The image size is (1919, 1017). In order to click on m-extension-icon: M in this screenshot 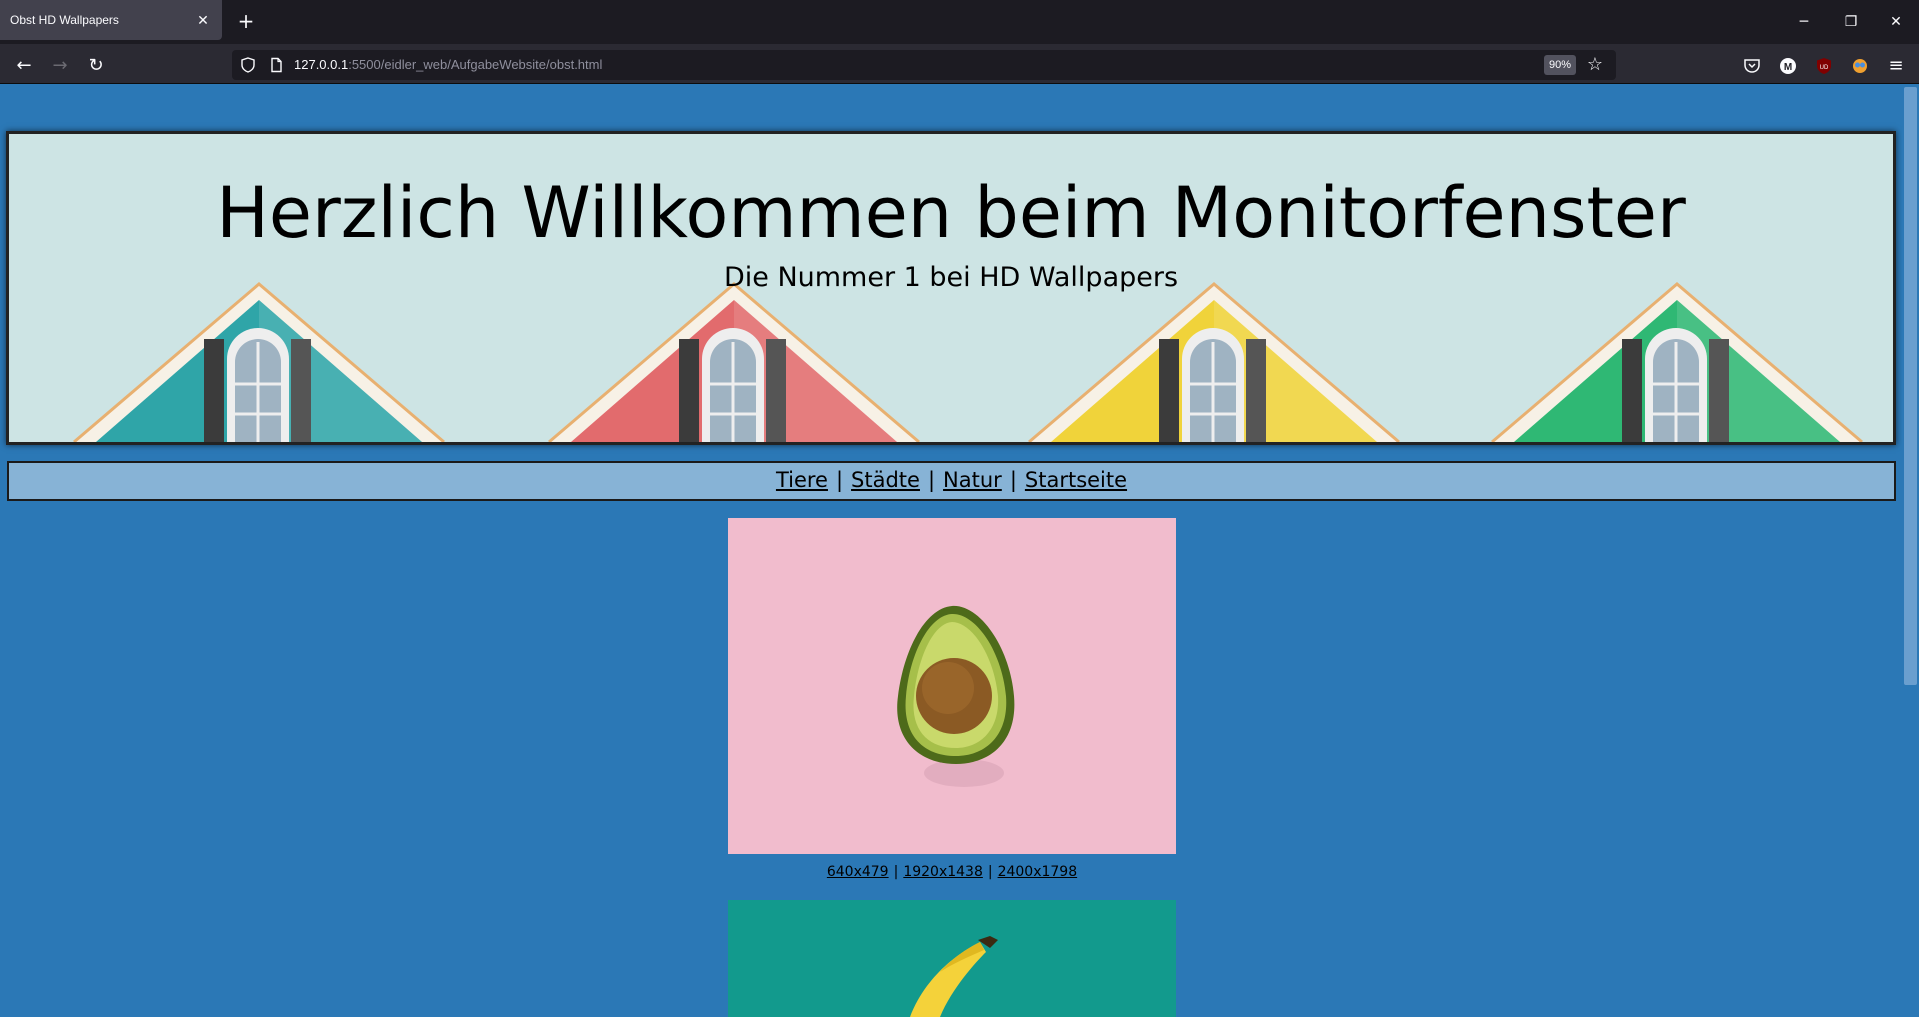, I will do `click(1788, 66)`.